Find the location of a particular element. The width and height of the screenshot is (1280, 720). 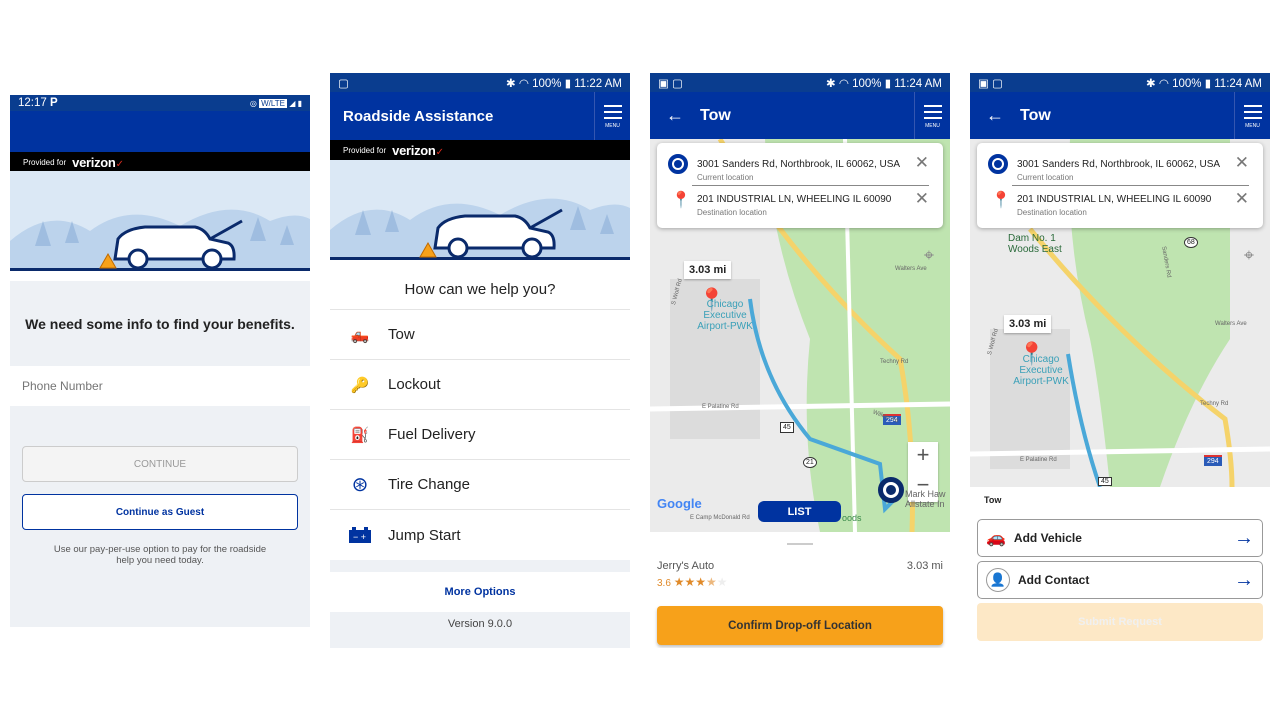

list-button: LIST is located at coordinates (799, 511).